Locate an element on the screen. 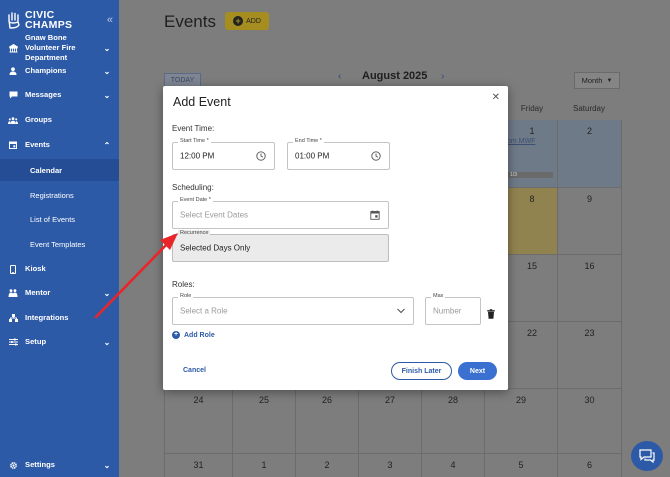 Image resolution: width=670 pixels, height=477 pixels. calendar-day: 16 is located at coordinates (590, 288).